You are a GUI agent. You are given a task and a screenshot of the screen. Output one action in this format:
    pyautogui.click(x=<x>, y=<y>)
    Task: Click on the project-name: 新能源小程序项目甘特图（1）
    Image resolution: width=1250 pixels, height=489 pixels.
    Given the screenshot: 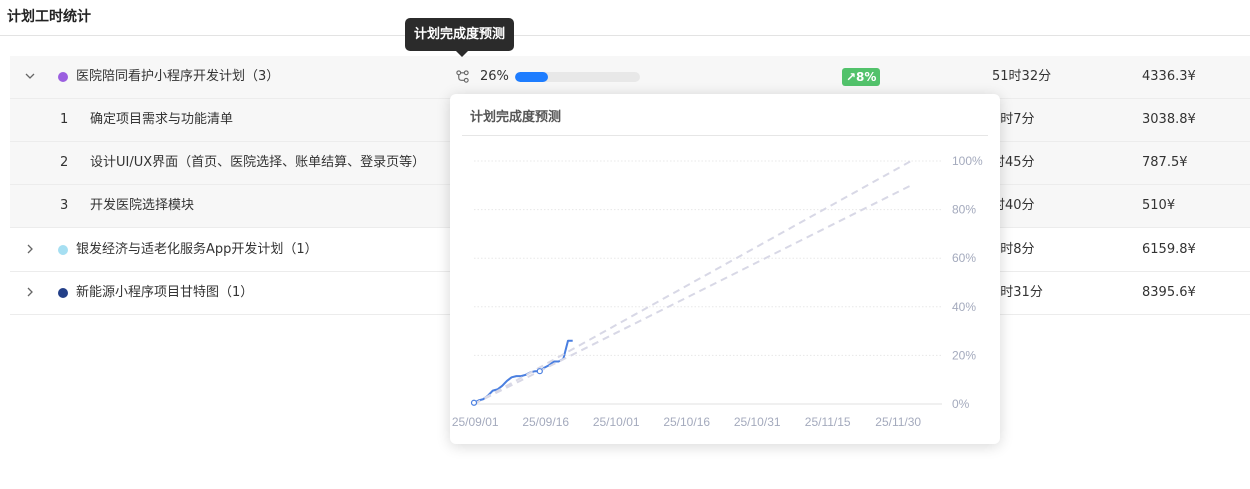 What is the action you would take?
    pyautogui.click(x=164, y=293)
    